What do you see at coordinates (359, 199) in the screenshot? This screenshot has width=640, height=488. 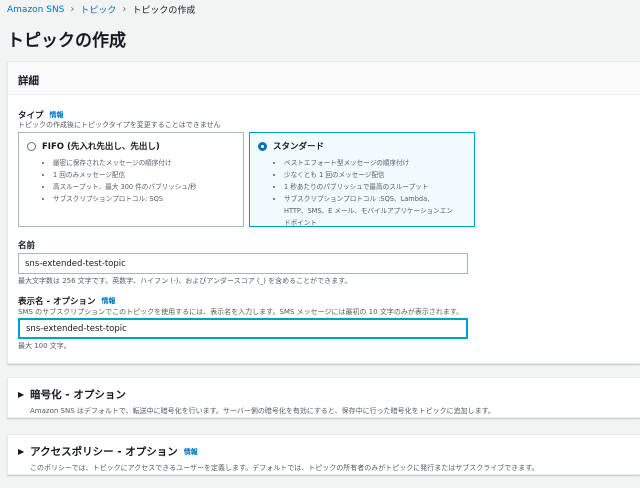 I see `list-item-text: サブスクリプションプロトコル :SQS、Lambda、` at bounding box center [359, 199].